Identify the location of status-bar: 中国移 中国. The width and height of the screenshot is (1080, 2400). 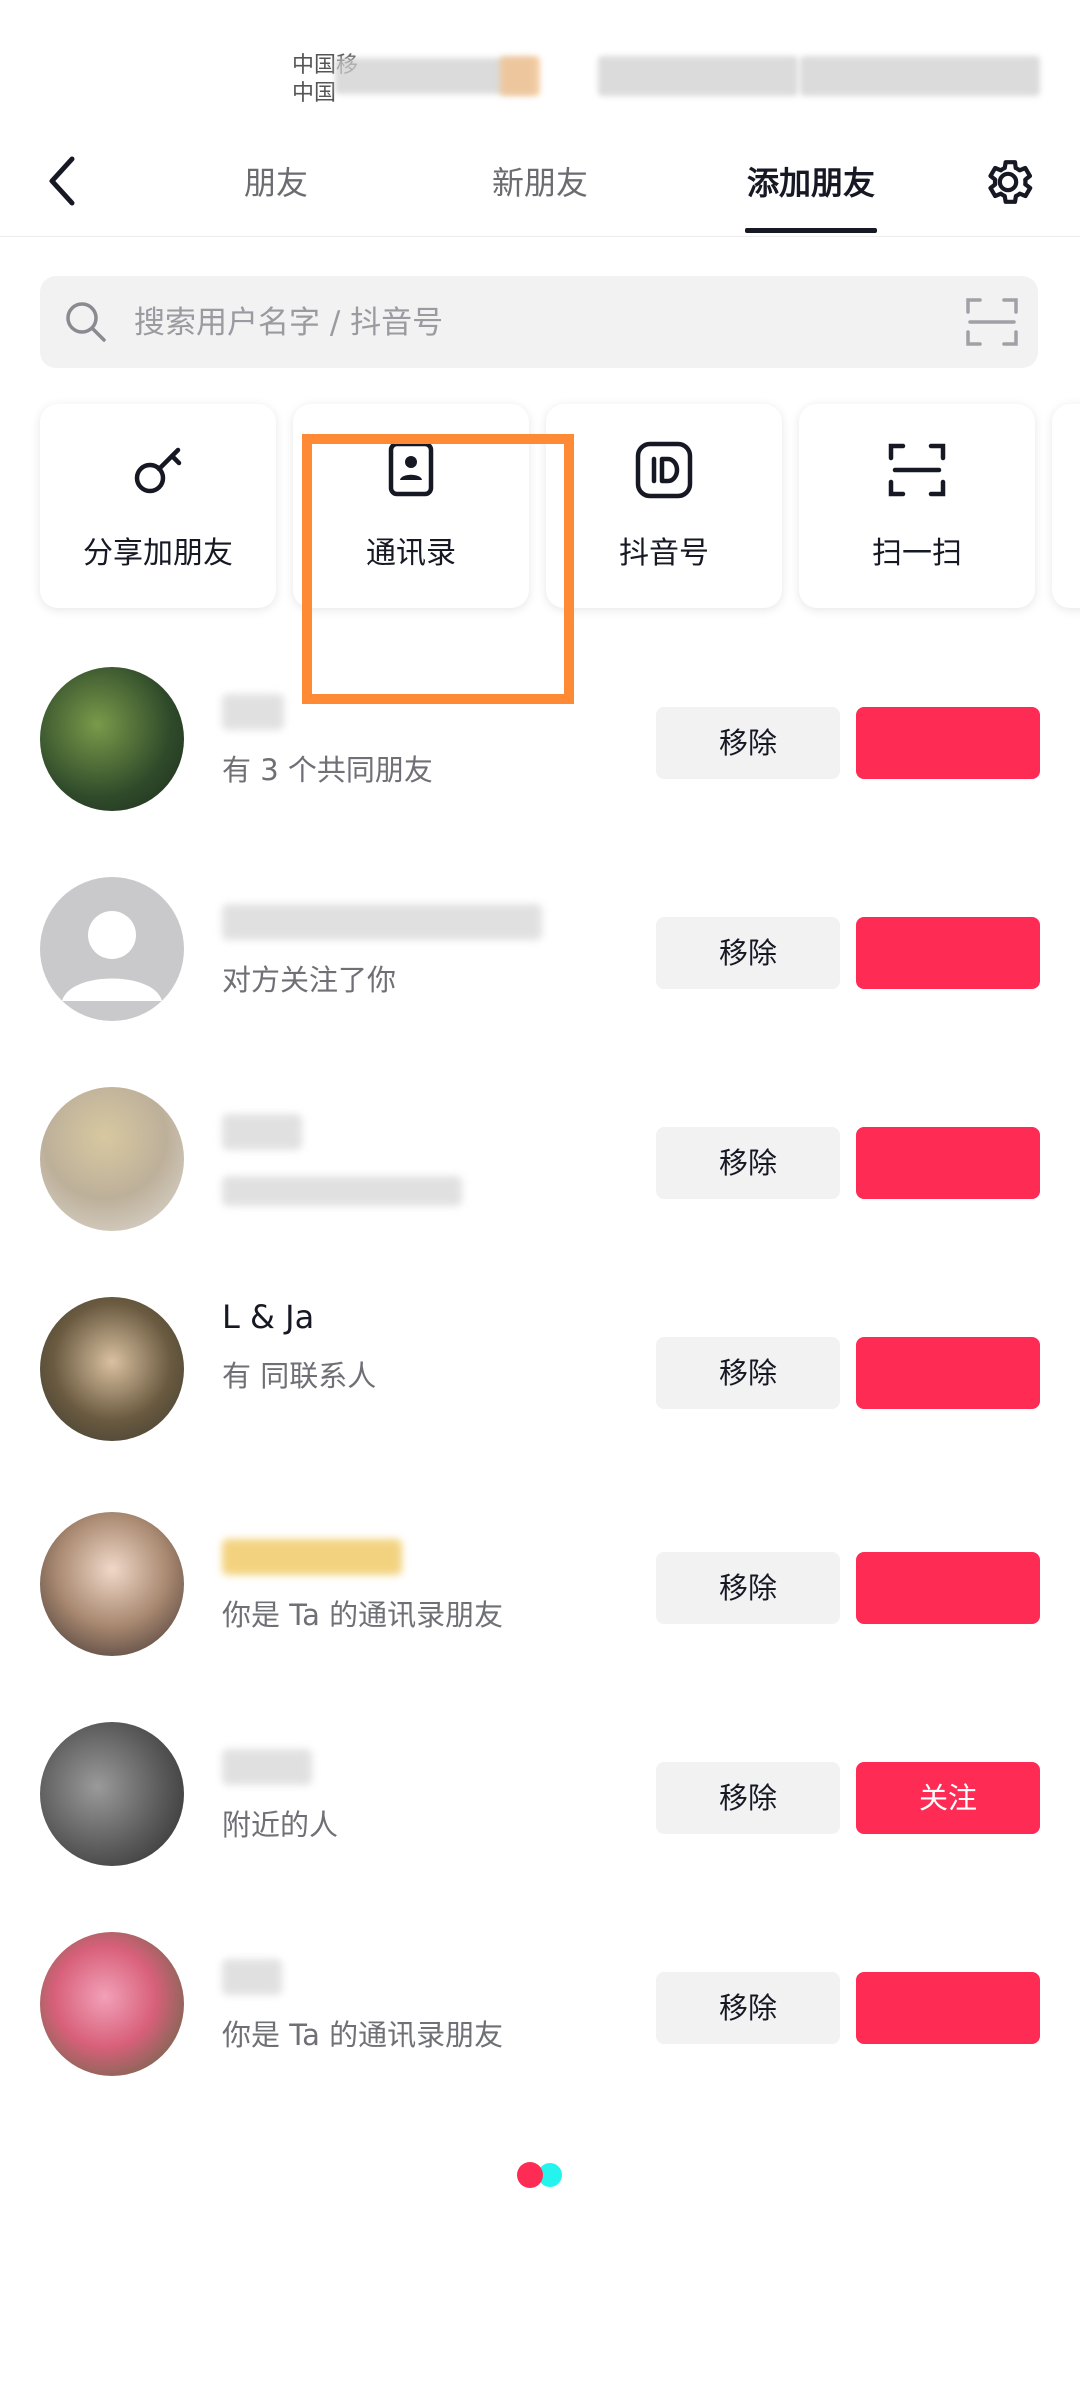
(540, 65).